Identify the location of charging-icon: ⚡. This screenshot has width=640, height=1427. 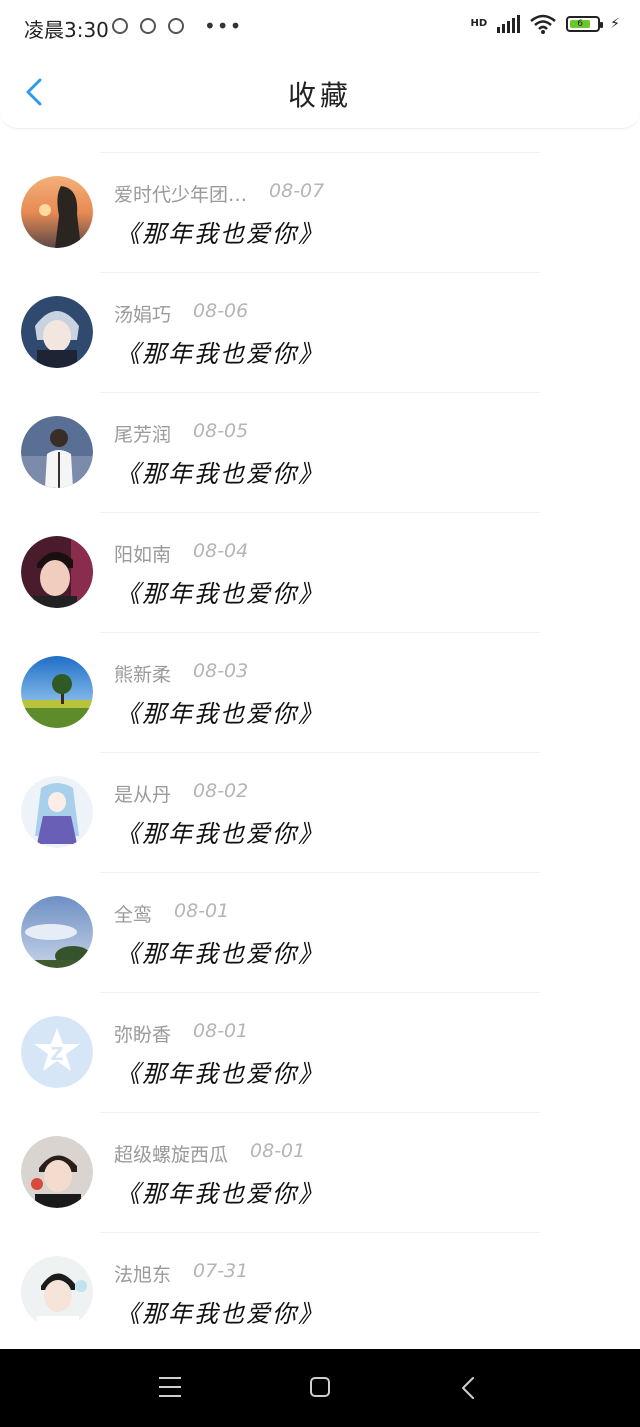
(615, 24).